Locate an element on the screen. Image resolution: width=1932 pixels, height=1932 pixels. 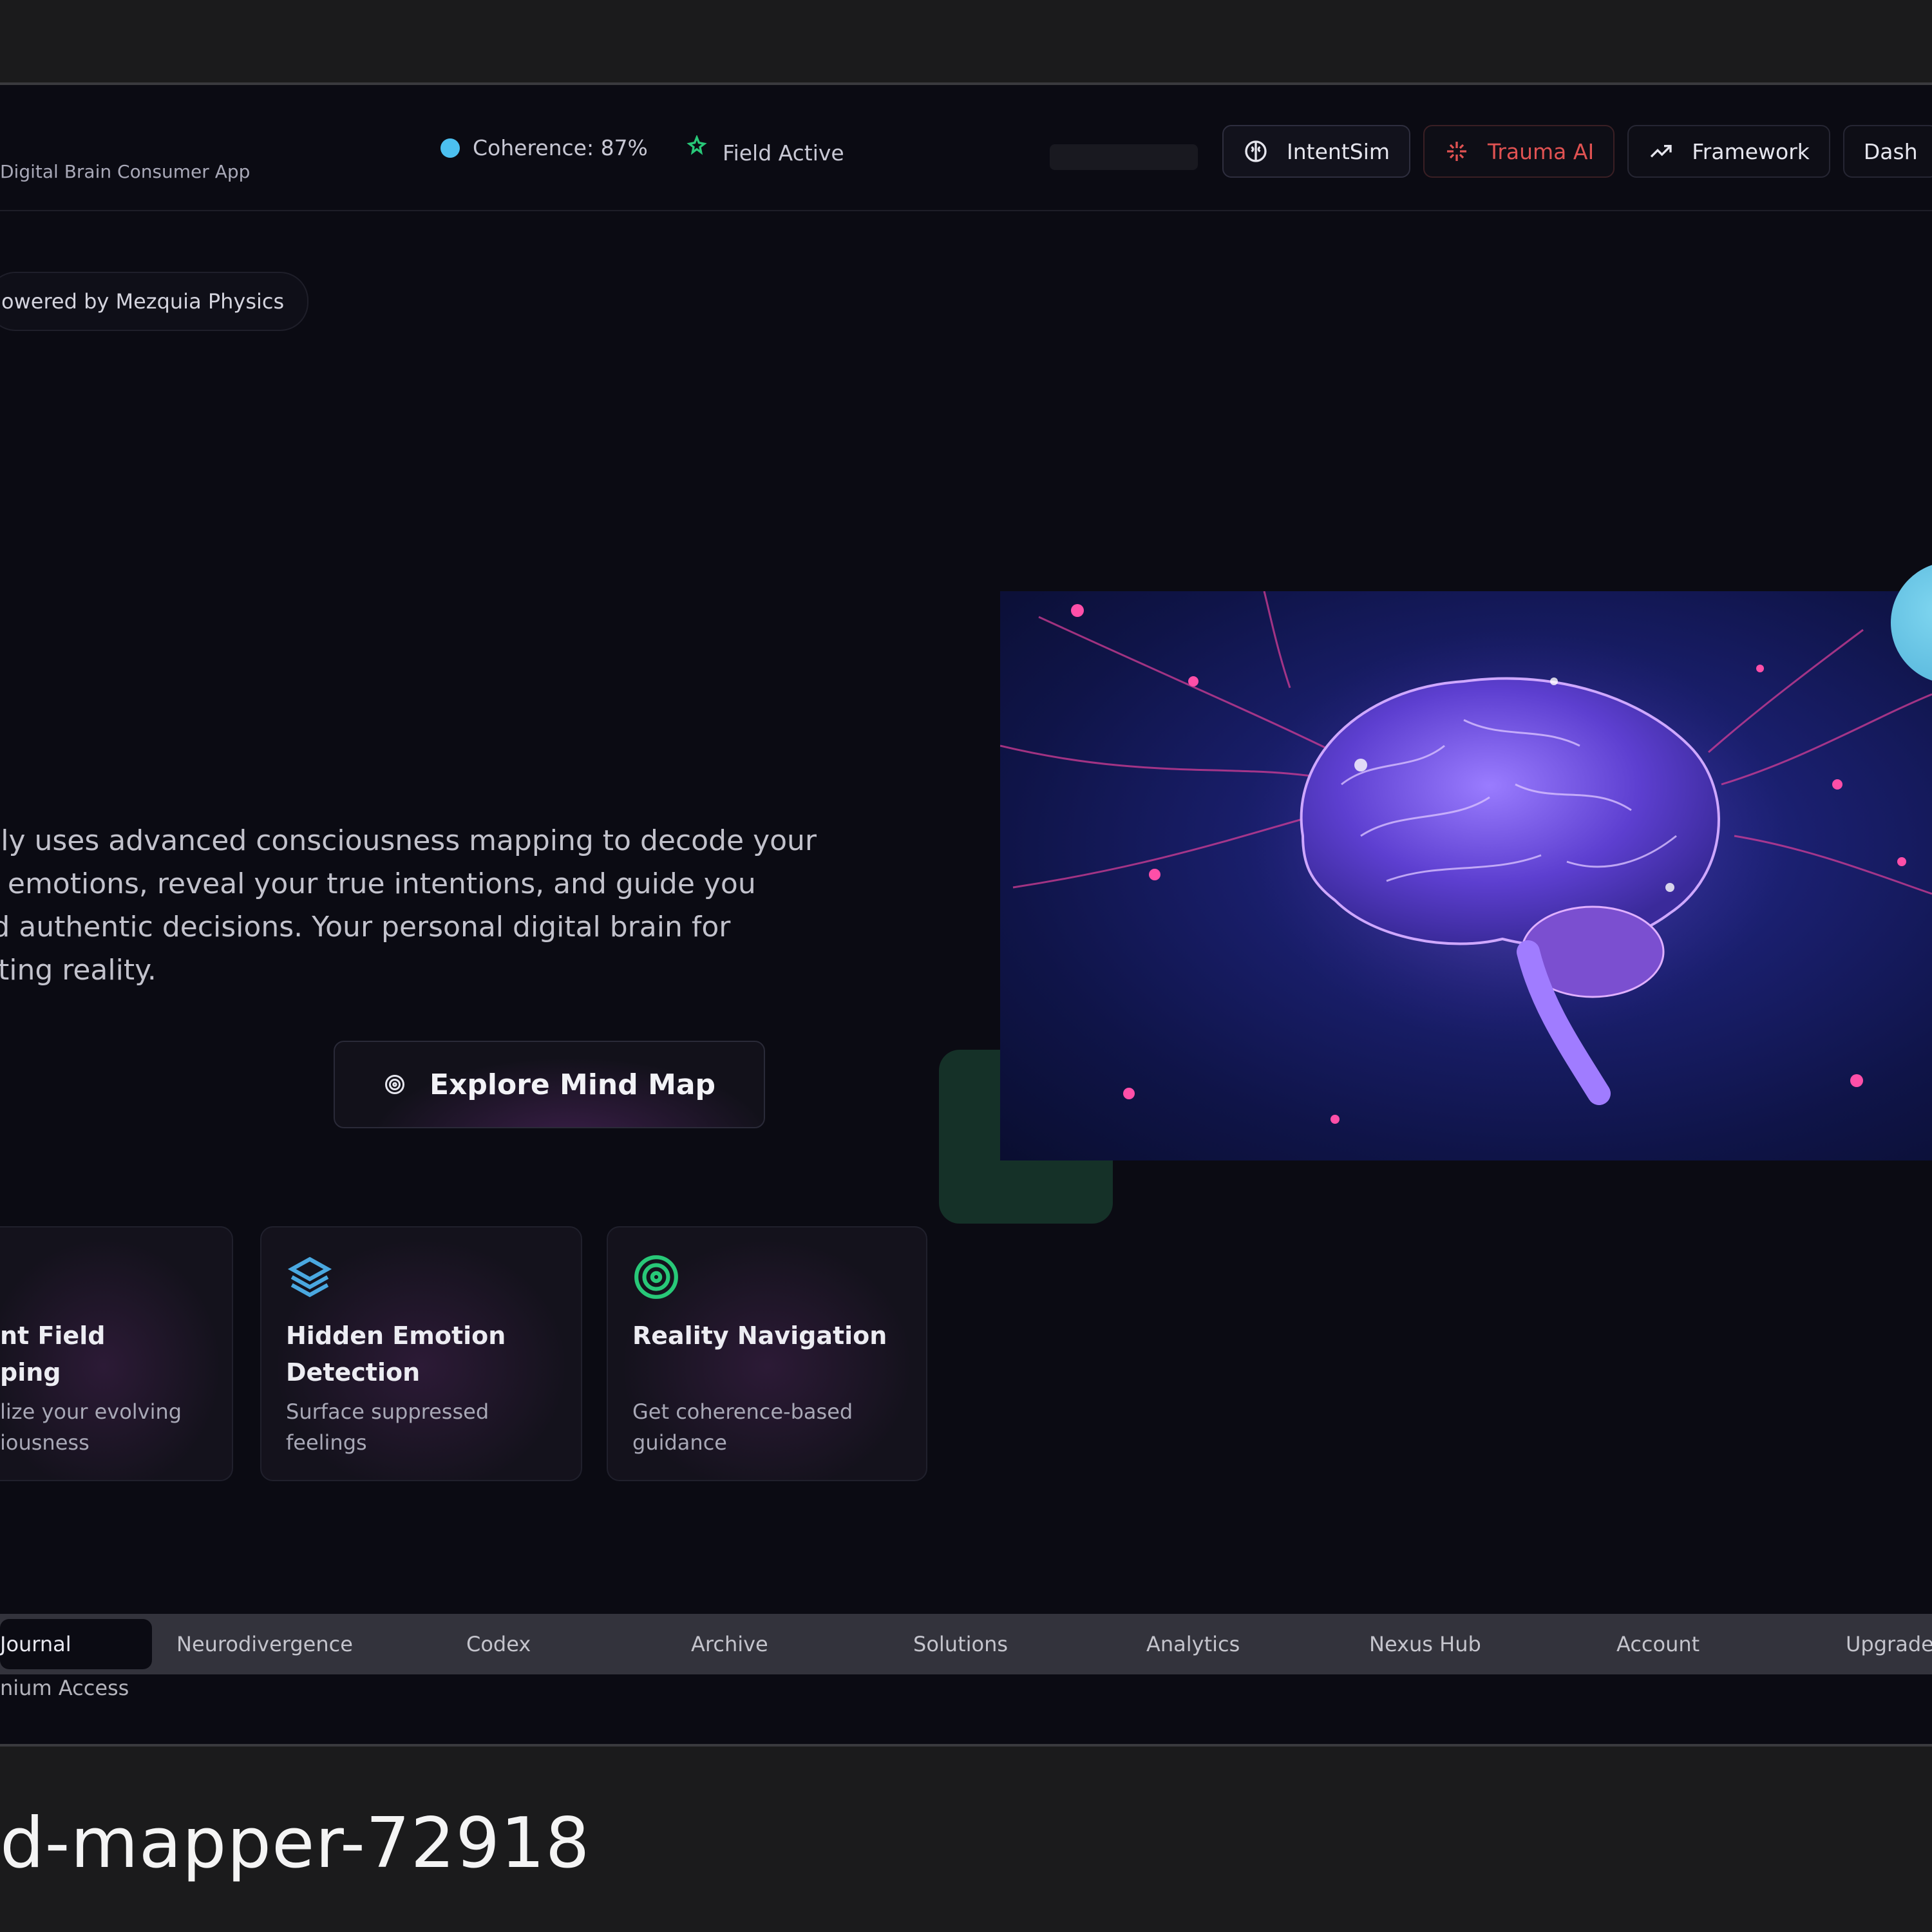
layers-icon is located at coordinates (309, 1277).